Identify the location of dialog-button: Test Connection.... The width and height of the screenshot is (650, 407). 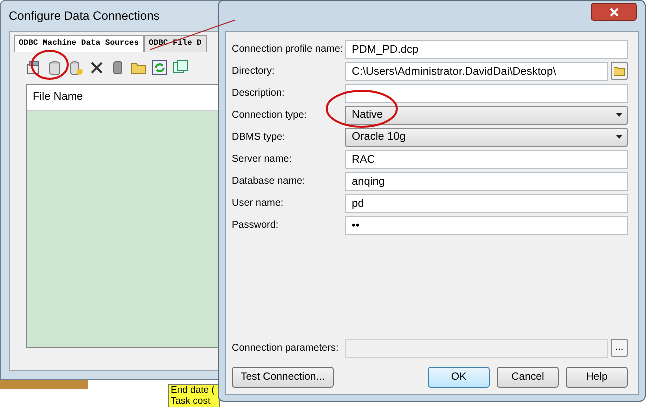
(283, 377).